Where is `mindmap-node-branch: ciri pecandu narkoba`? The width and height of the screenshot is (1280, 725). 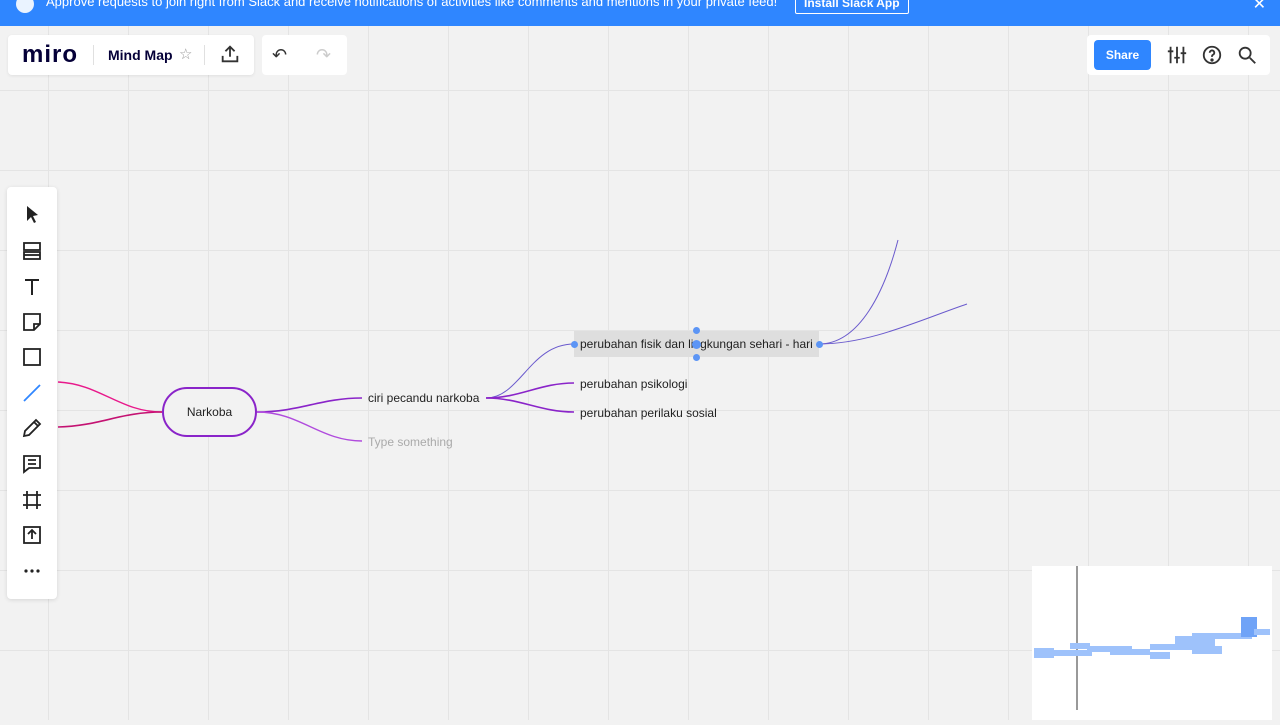
mindmap-node-branch: ciri pecandu narkoba is located at coordinates (423, 398).